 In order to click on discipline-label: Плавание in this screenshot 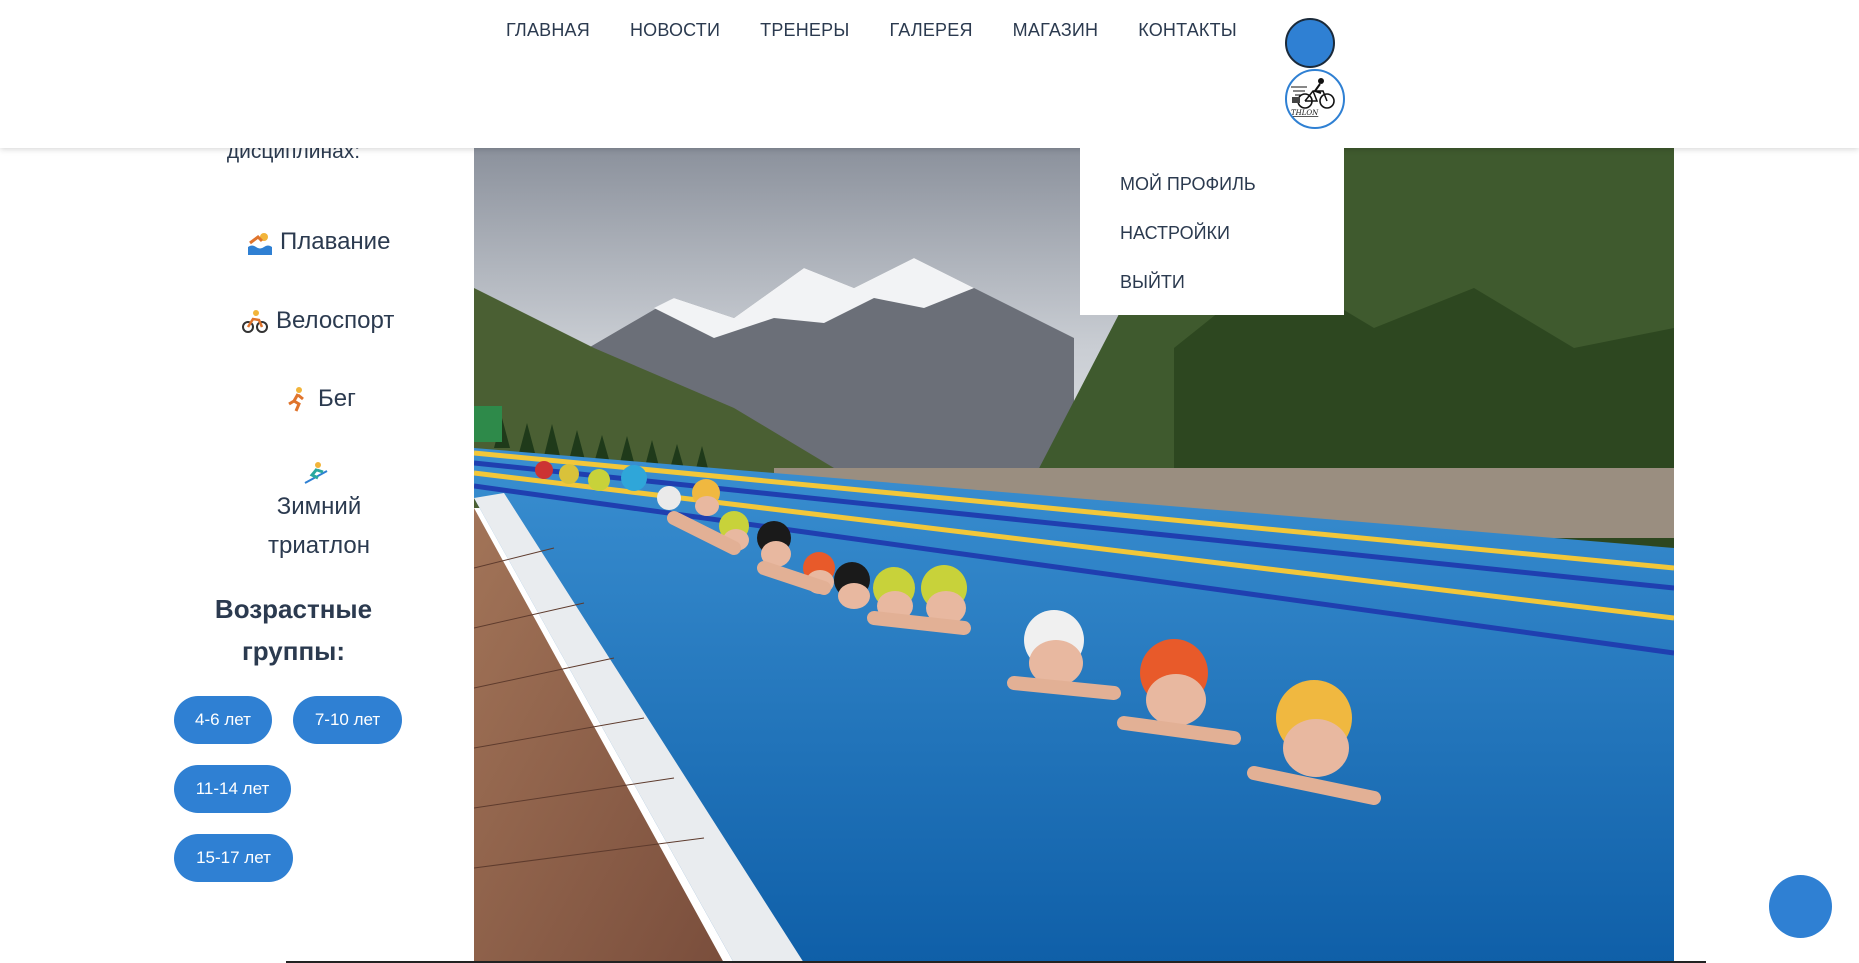, I will do `click(335, 241)`.